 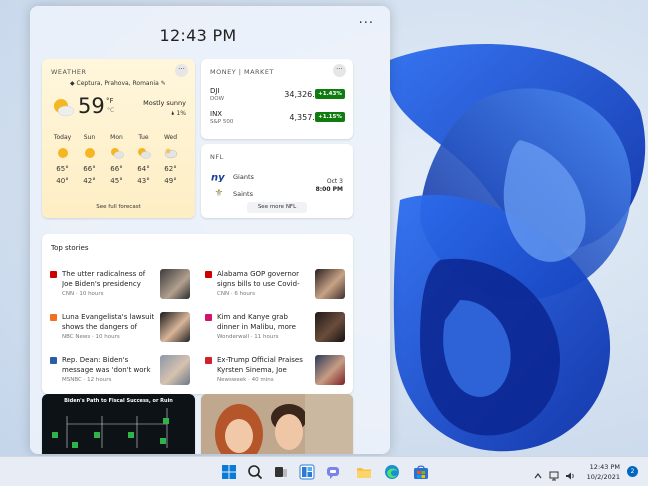 What do you see at coordinates (53, 274) in the screenshot?
I see `cnn-icon` at bounding box center [53, 274].